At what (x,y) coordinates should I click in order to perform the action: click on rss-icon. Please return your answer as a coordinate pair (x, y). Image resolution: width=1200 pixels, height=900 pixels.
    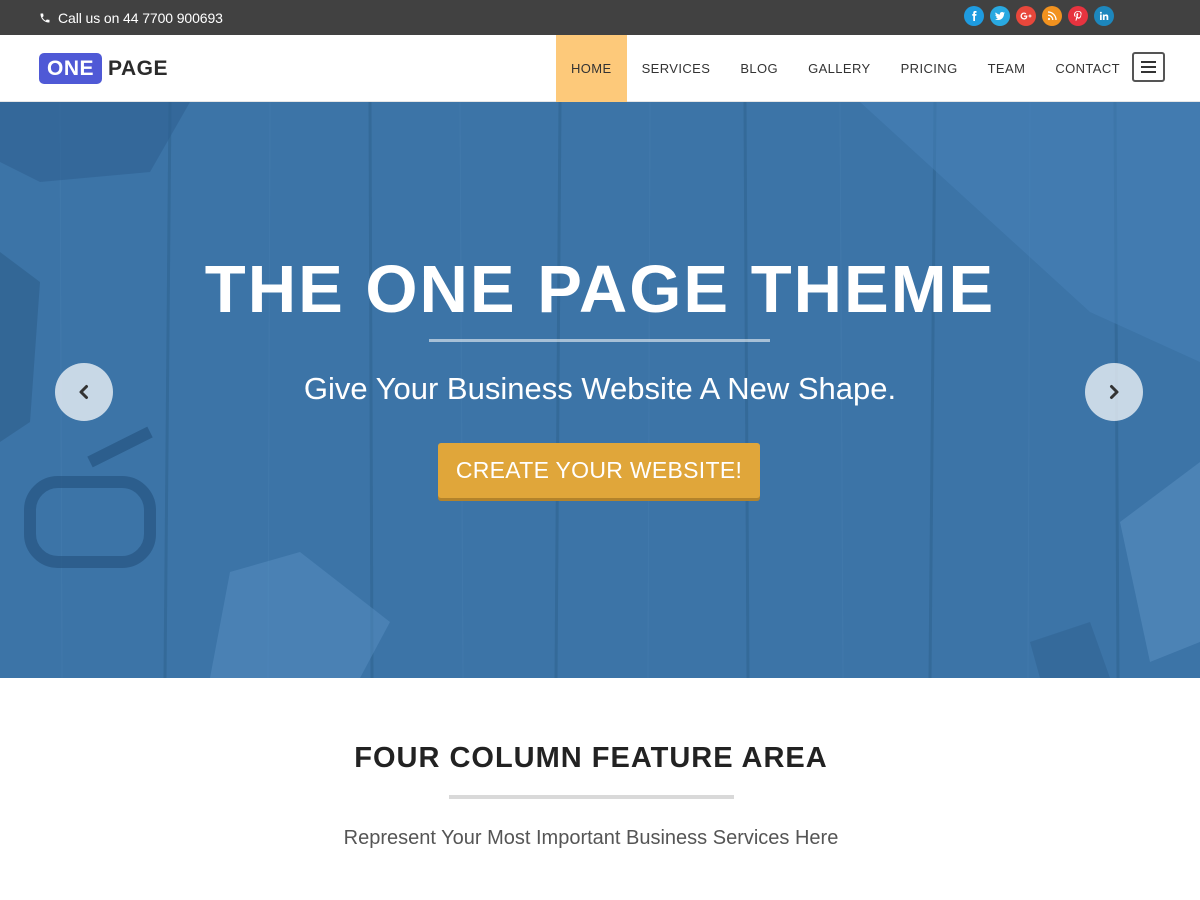
    Looking at the image, I should click on (1052, 16).